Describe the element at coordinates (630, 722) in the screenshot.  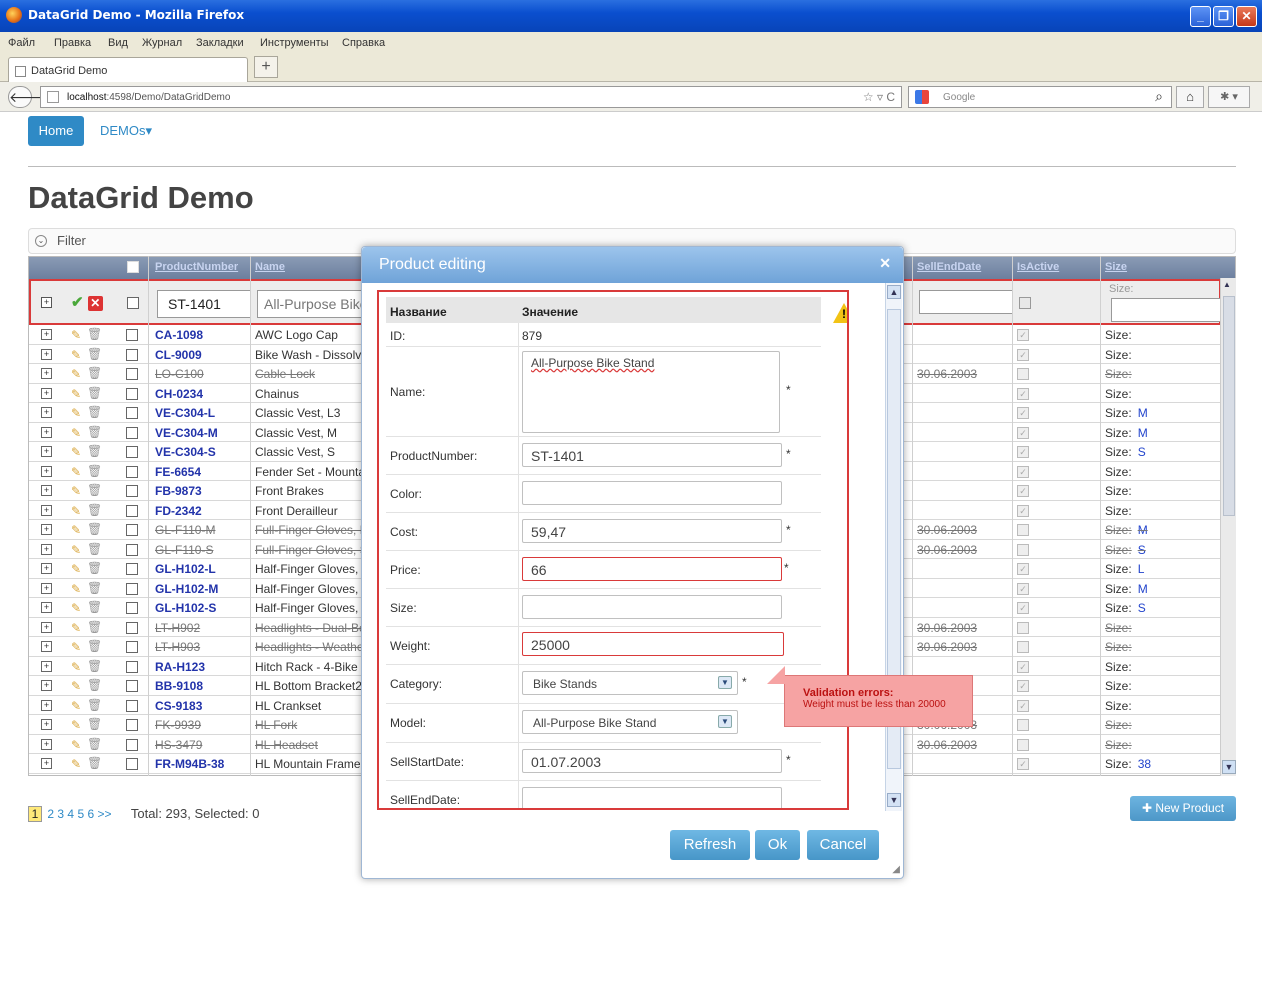
I see `model-select: All-Purpose Bike Stand ▼` at that location.